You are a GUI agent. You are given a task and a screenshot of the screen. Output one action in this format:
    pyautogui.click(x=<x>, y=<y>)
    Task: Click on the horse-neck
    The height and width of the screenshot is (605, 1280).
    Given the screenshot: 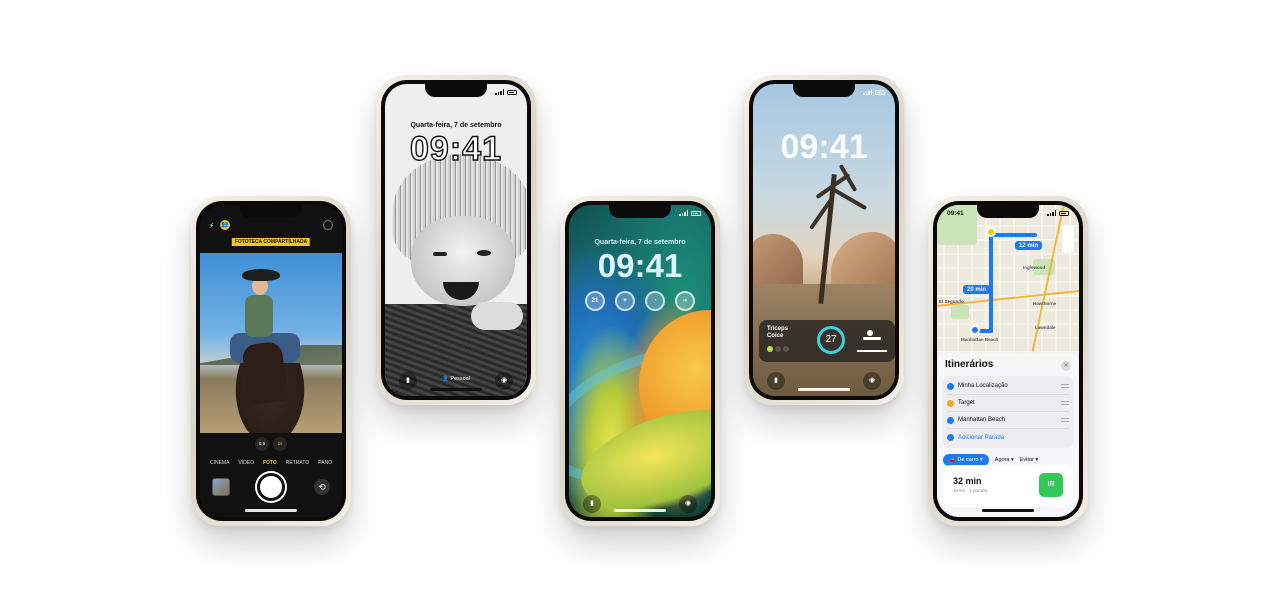 What is the action you would take?
    pyautogui.click(x=265, y=373)
    